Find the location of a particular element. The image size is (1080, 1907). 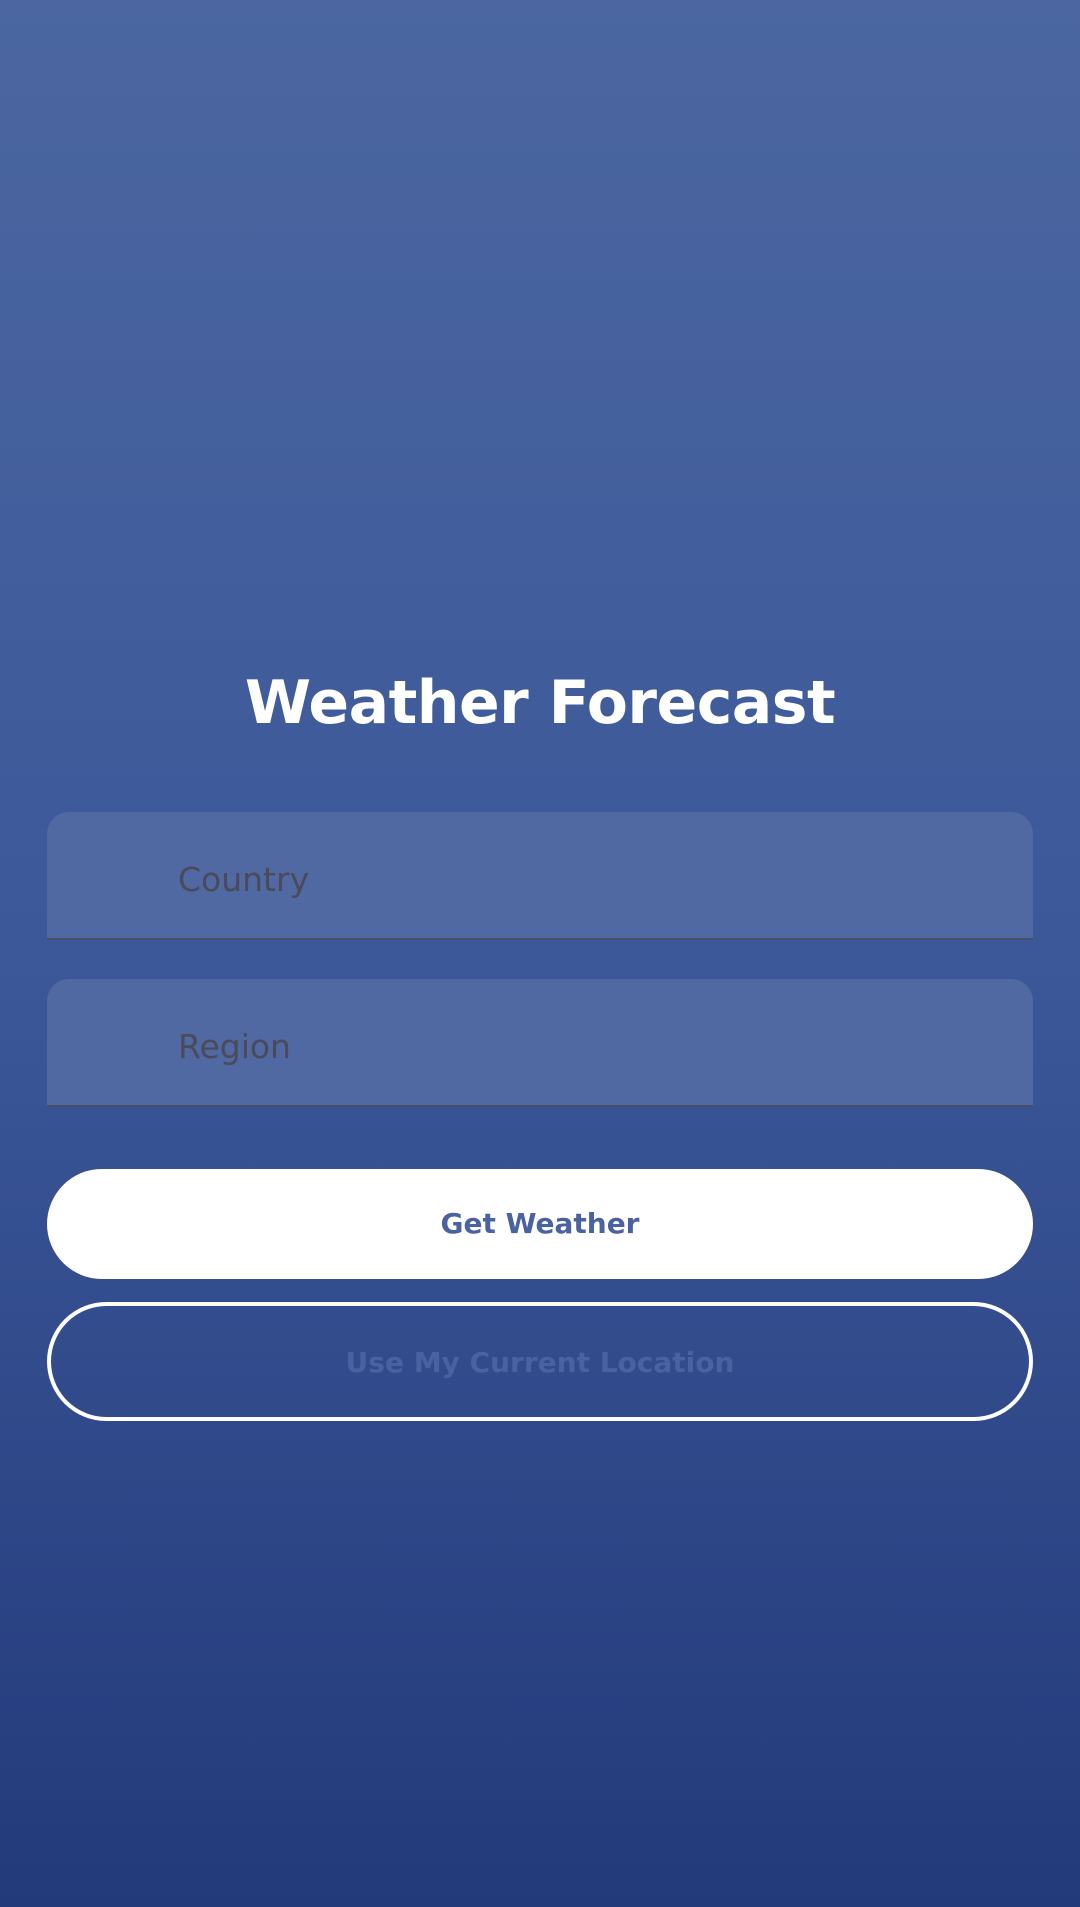

country-placeholder: Country is located at coordinates (244, 879).